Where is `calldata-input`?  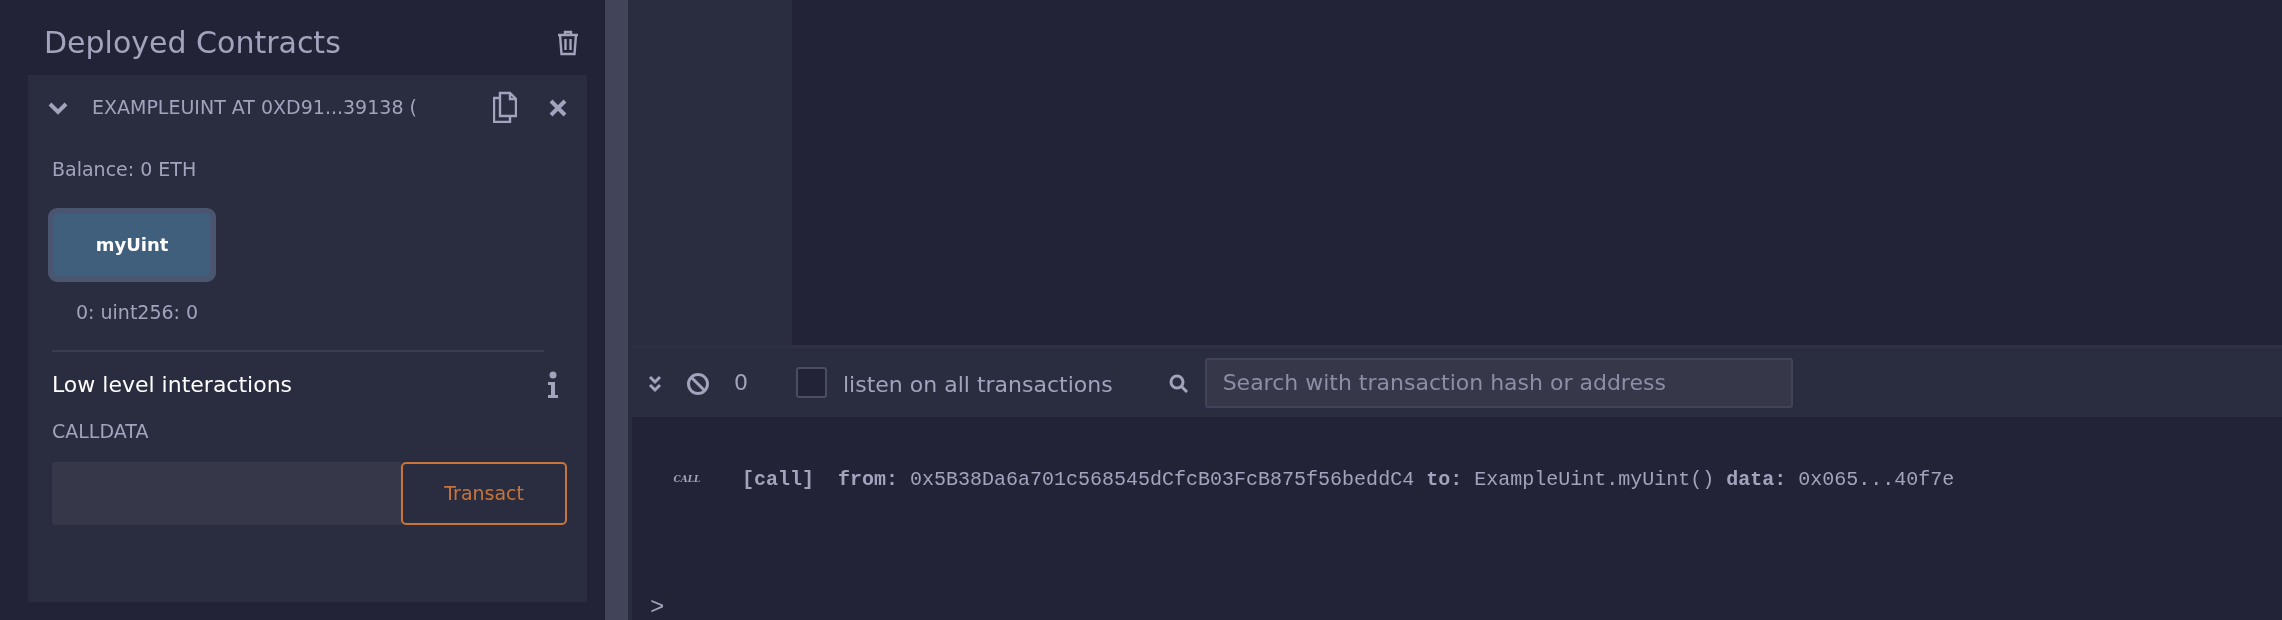 calldata-input is located at coordinates (227, 493).